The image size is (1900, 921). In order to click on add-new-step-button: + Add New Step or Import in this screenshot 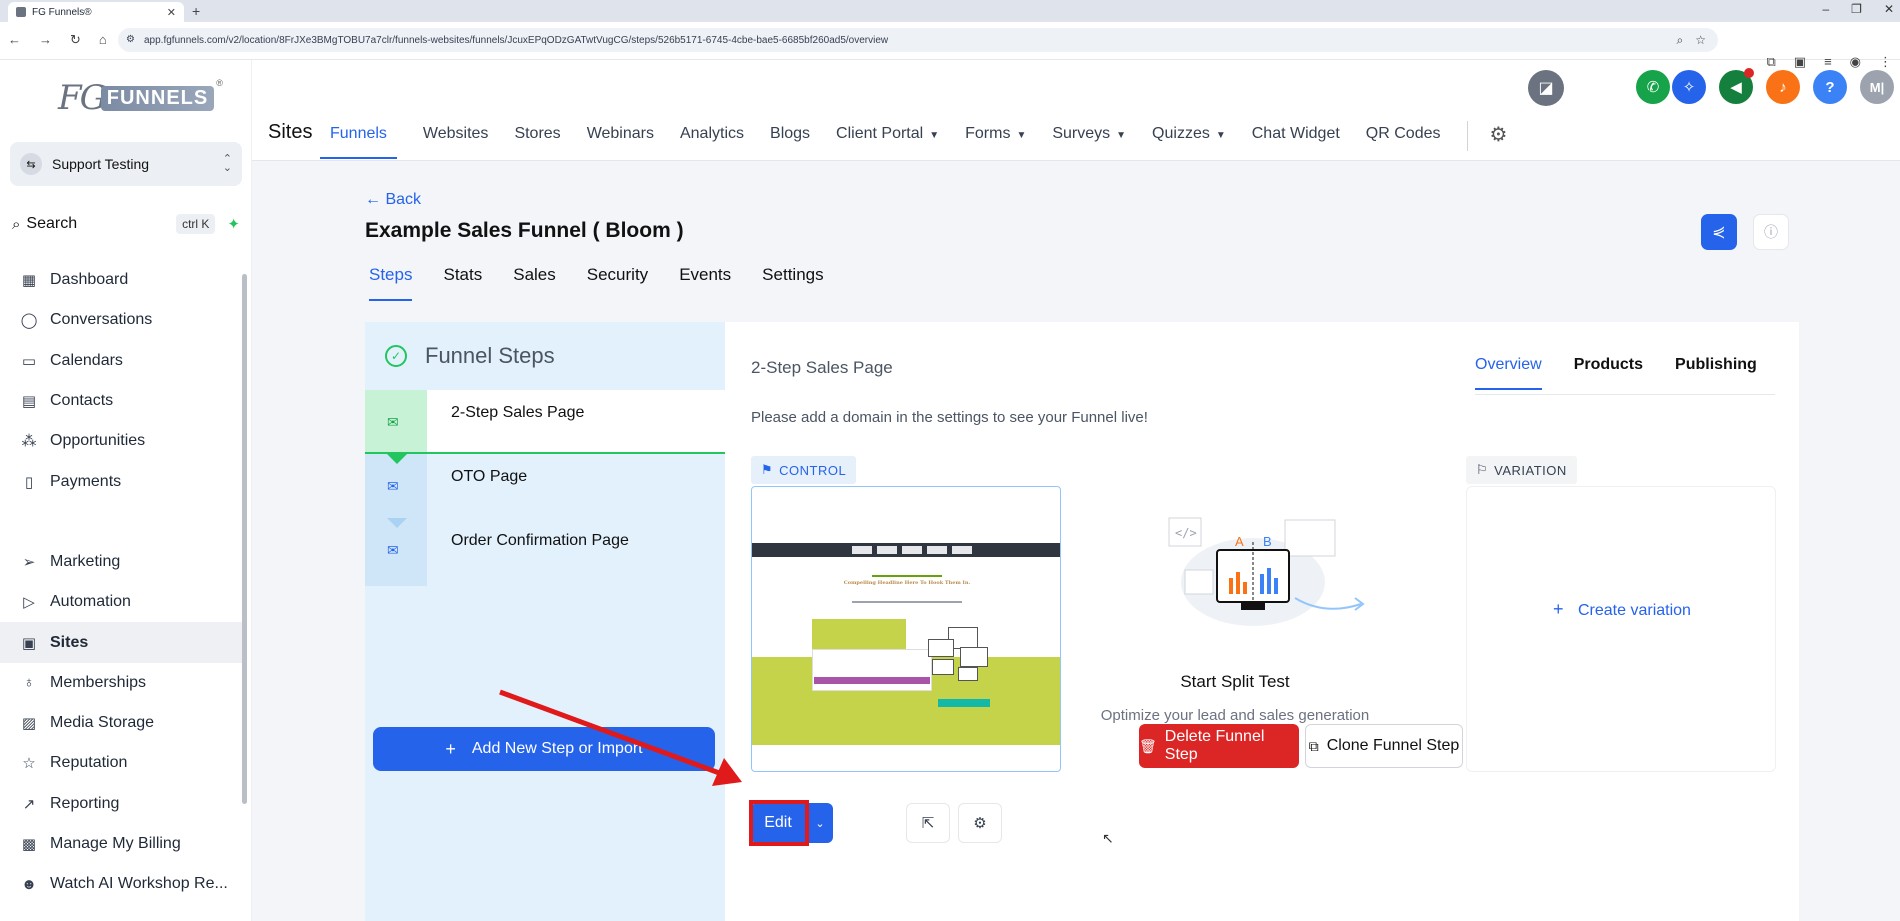, I will do `click(544, 749)`.